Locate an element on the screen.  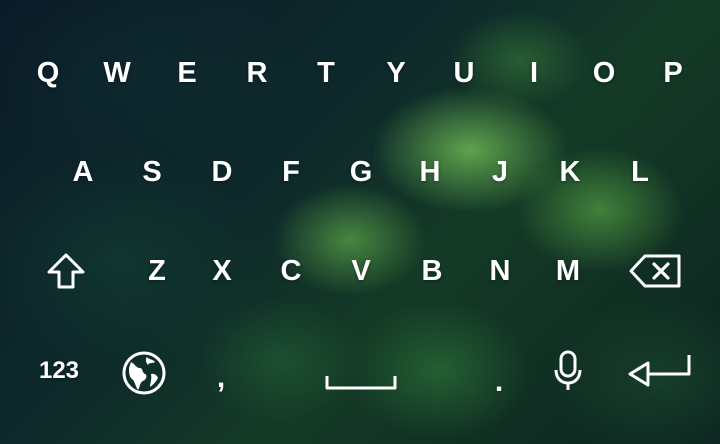
numbers-key: 123 is located at coordinates (59, 371).